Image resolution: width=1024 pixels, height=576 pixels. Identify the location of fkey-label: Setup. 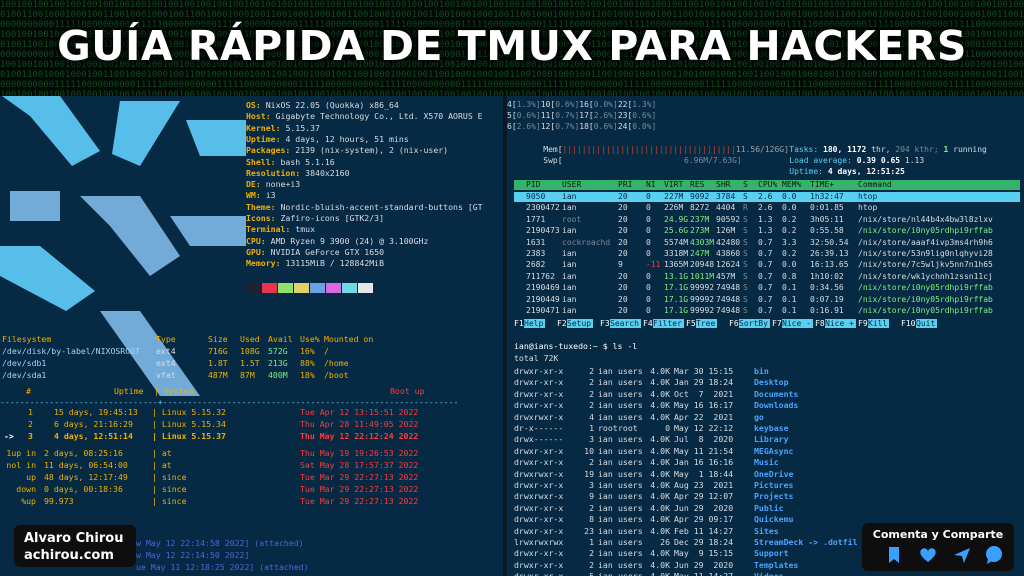
(580, 323).